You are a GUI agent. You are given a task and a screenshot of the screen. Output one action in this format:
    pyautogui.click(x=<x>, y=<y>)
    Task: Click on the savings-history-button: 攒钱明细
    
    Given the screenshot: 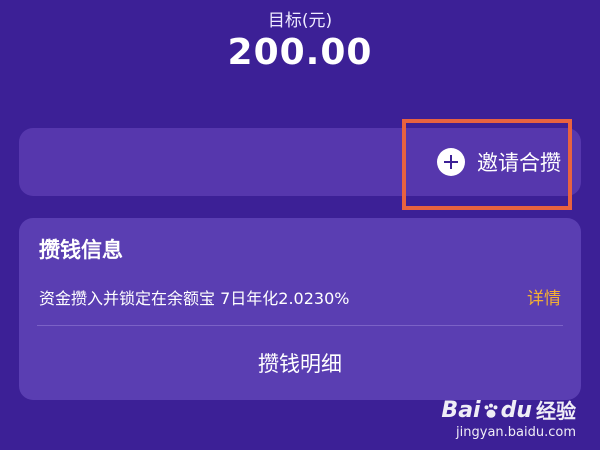 What is the action you would take?
    pyautogui.click(x=300, y=363)
    